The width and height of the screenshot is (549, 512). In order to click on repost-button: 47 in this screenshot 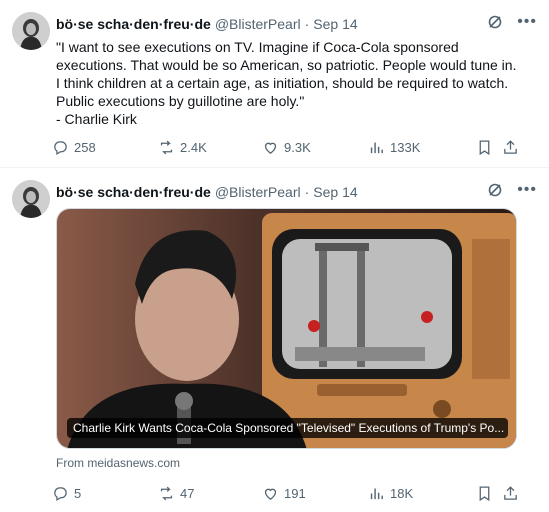, I will do `click(176, 493)`.